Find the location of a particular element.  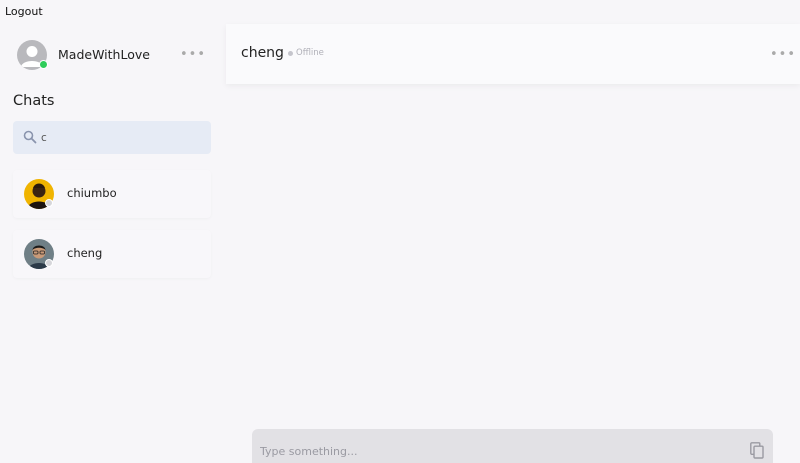

message-composer is located at coordinates (512, 446).